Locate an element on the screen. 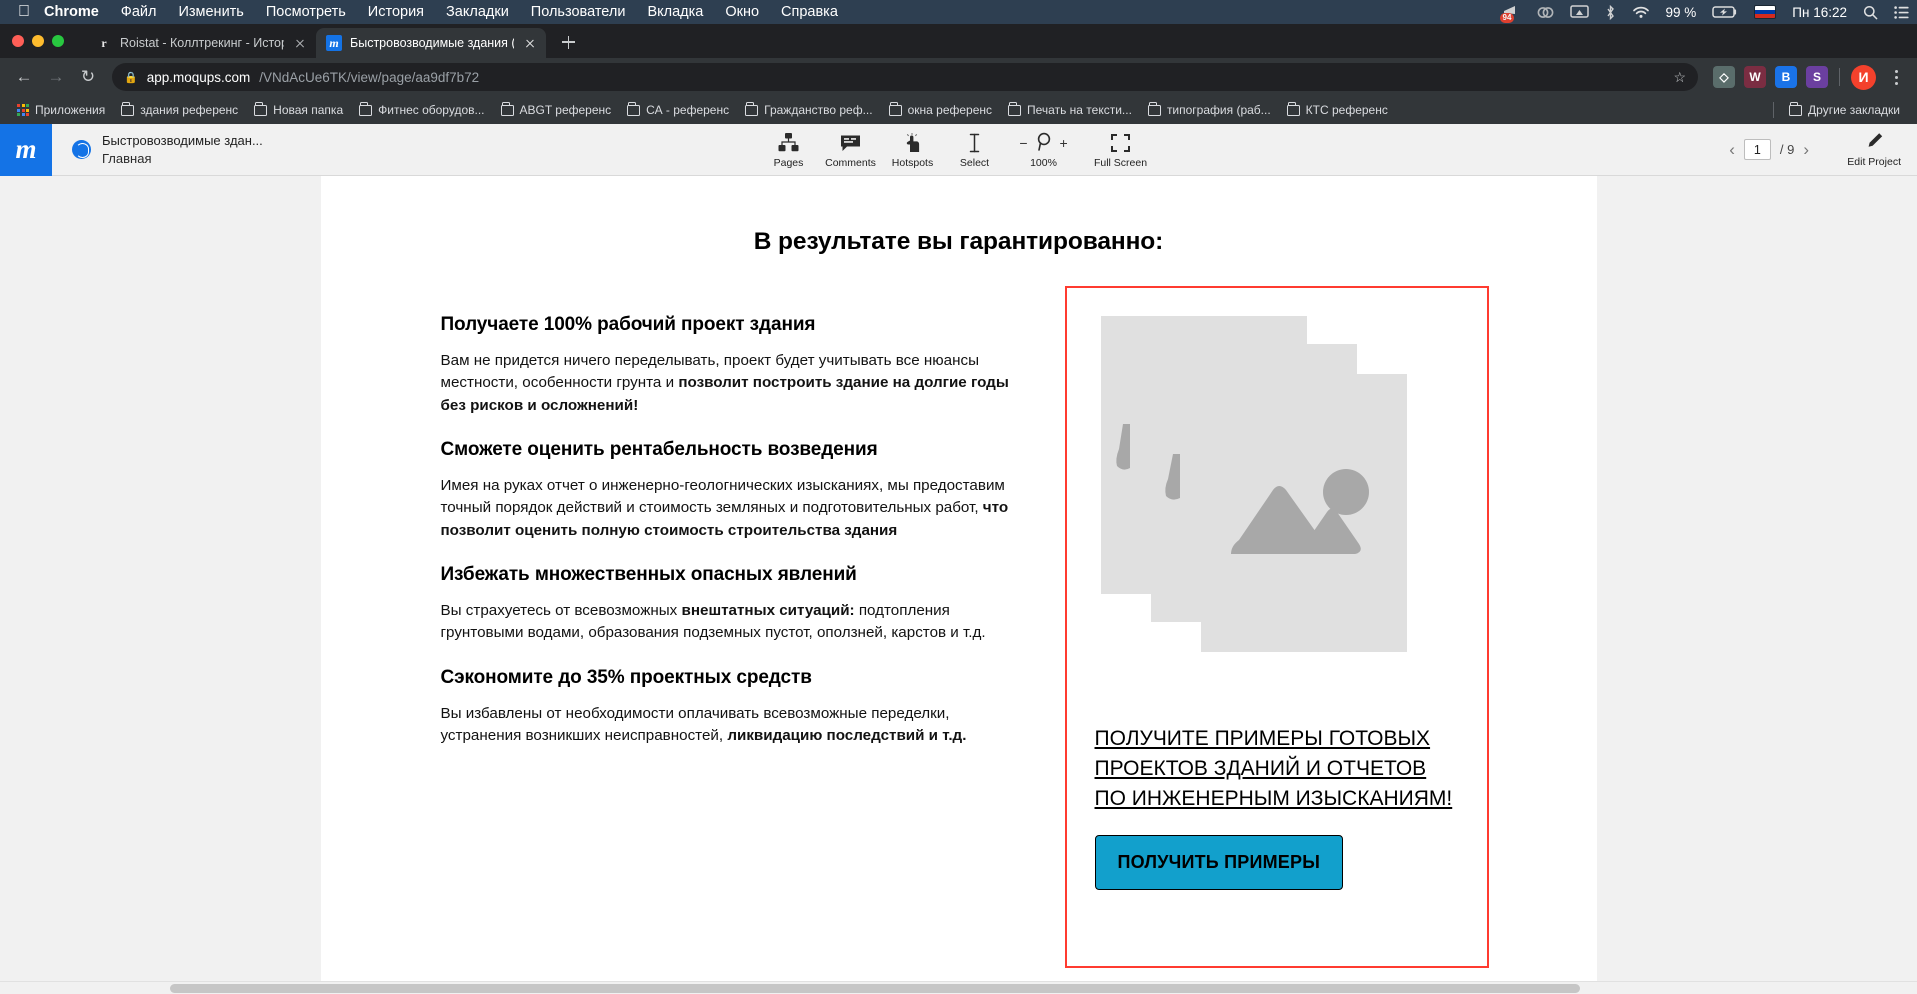 The image size is (1917, 994). bookmark-item: ABGT референс is located at coordinates (556, 110).